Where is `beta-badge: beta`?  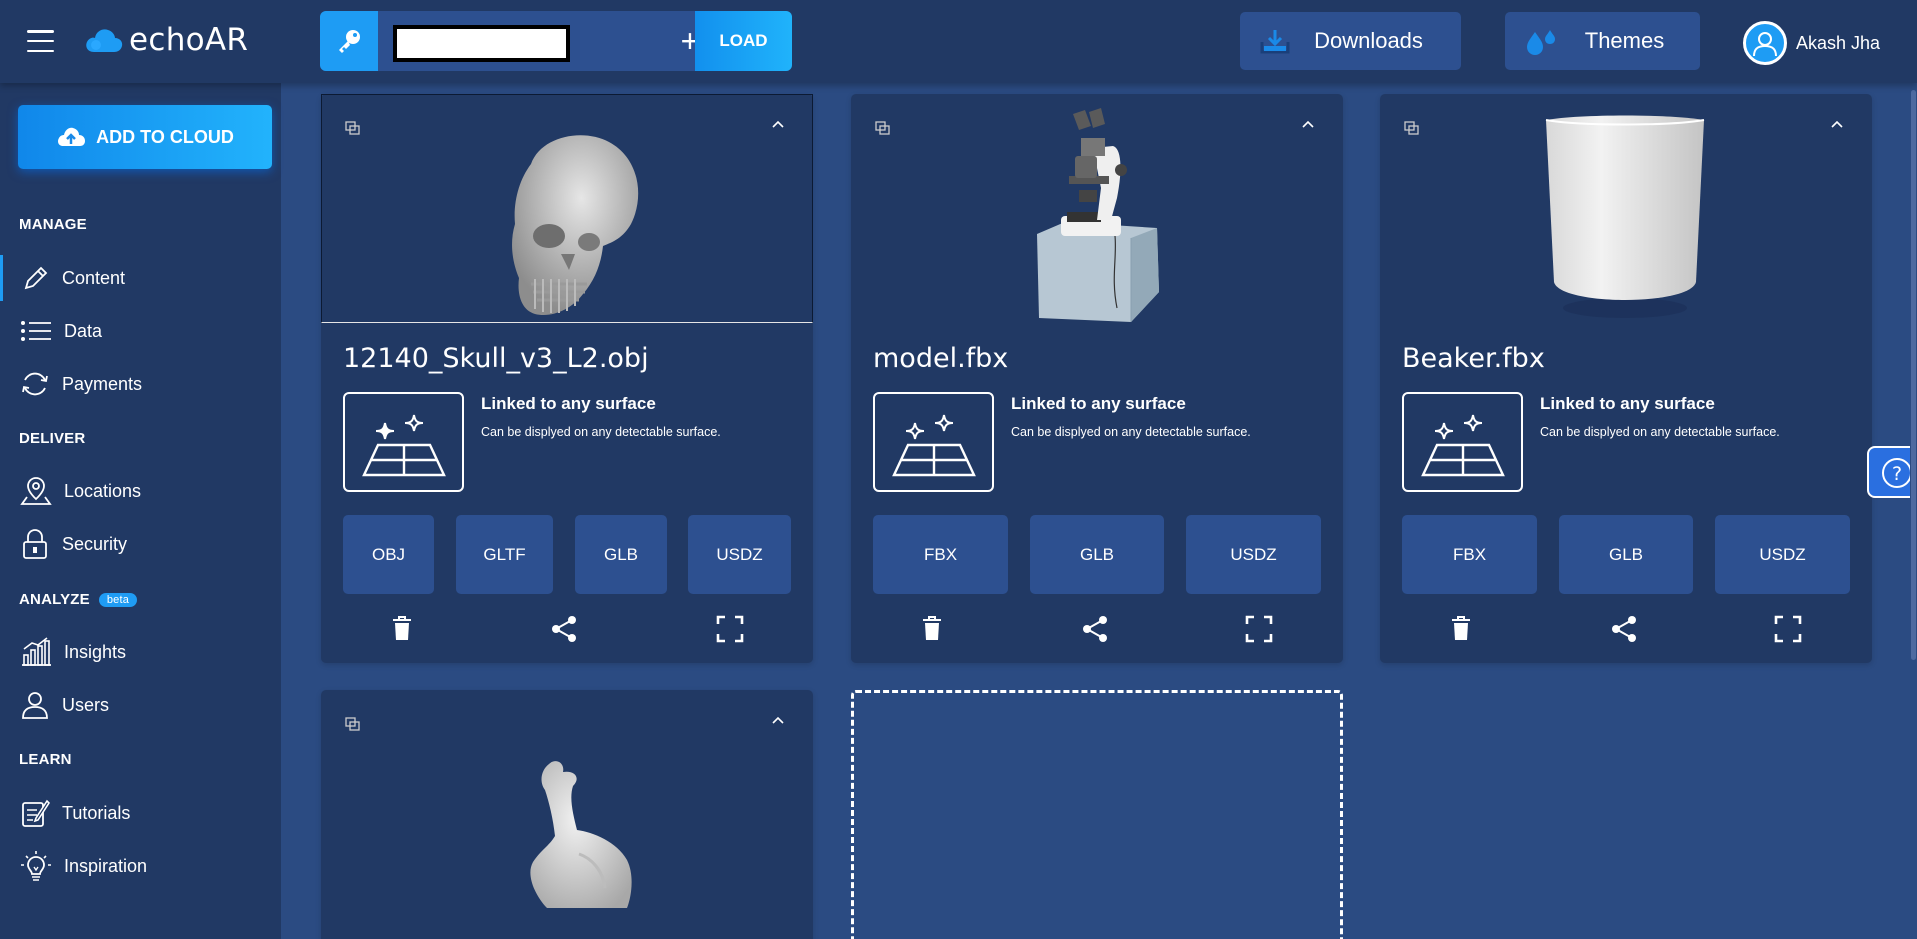
beta-badge: beta is located at coordinates (118, 600).